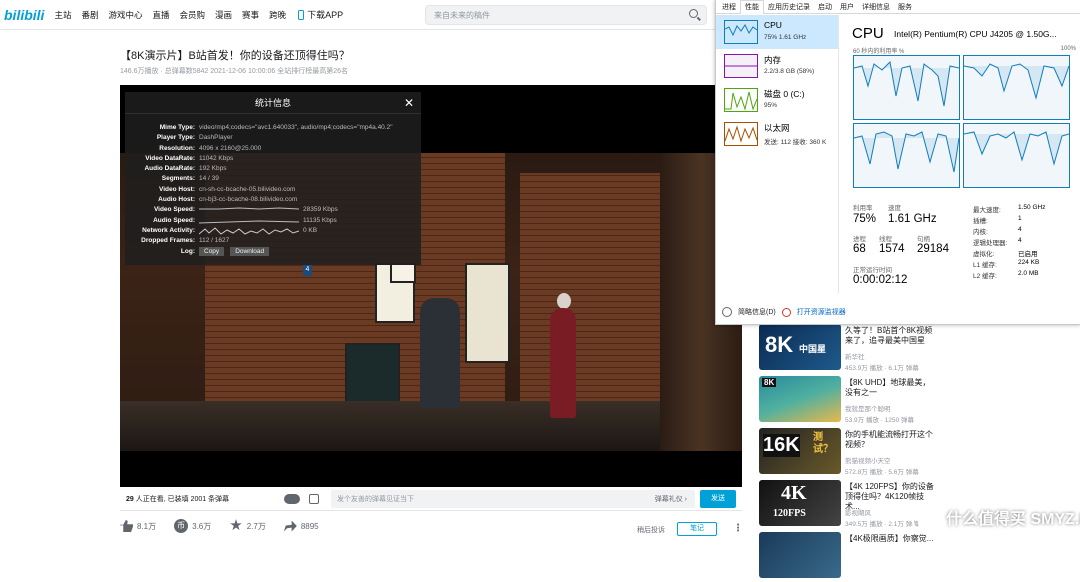 Image resolution: width=1080 pixels, height=582 pixels. Describe the element at coordinates (440, 353) in the screenshot. I see `person-dark-coat` at that location.